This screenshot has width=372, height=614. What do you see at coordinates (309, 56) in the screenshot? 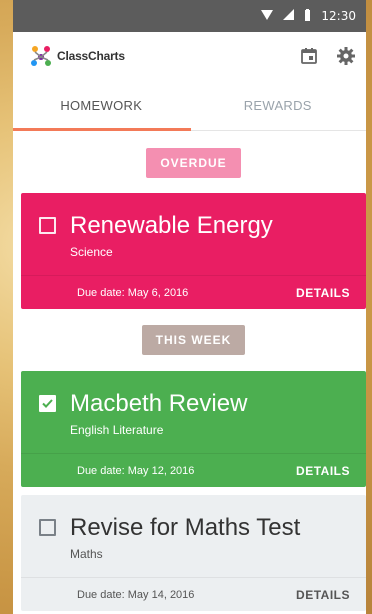
I see `calendar-icon` at bounding box center [309, 56].